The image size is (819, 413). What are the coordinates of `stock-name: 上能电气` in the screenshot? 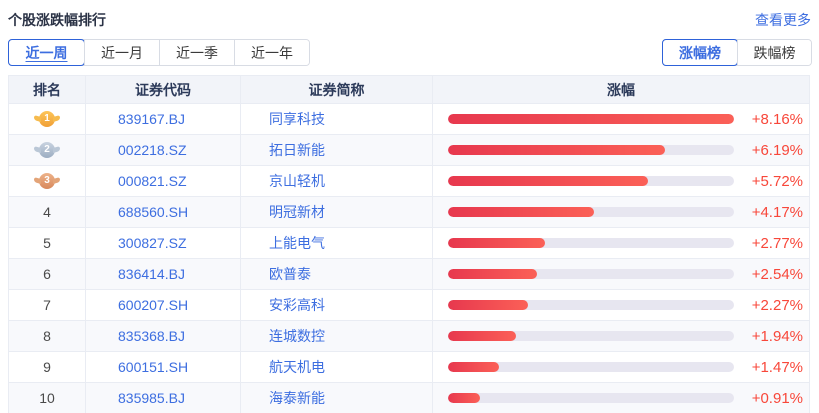 It's located at (337, 243).